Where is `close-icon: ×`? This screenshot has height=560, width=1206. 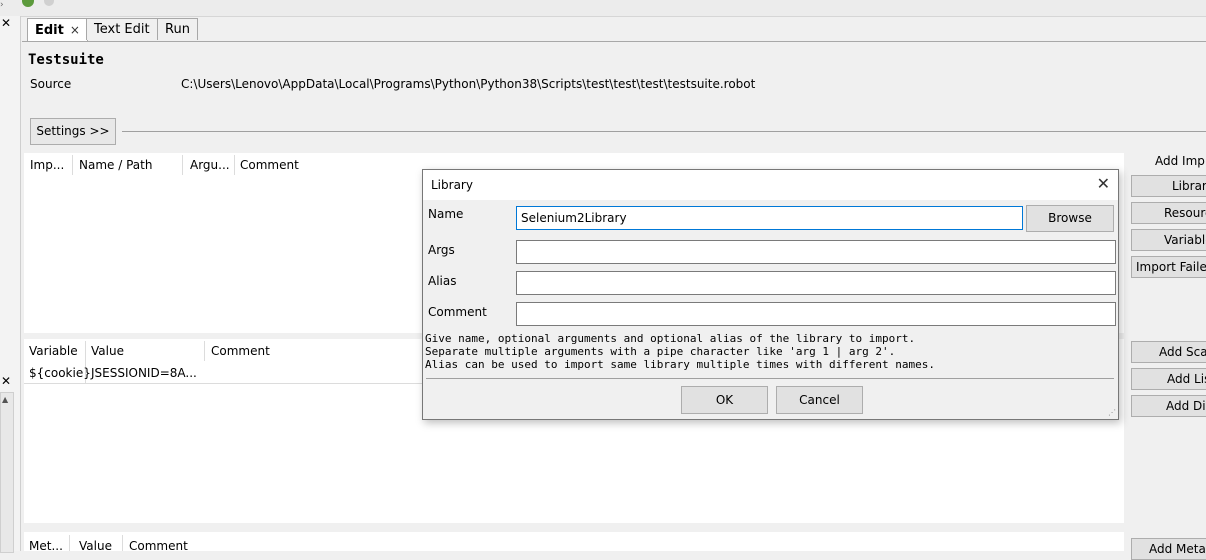 close-icon: × is located at coordinates (75, 30).